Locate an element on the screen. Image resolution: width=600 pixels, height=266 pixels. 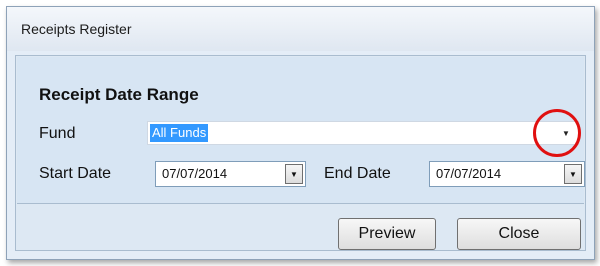
fund-label: Fund is located at coordinates (57, 133).